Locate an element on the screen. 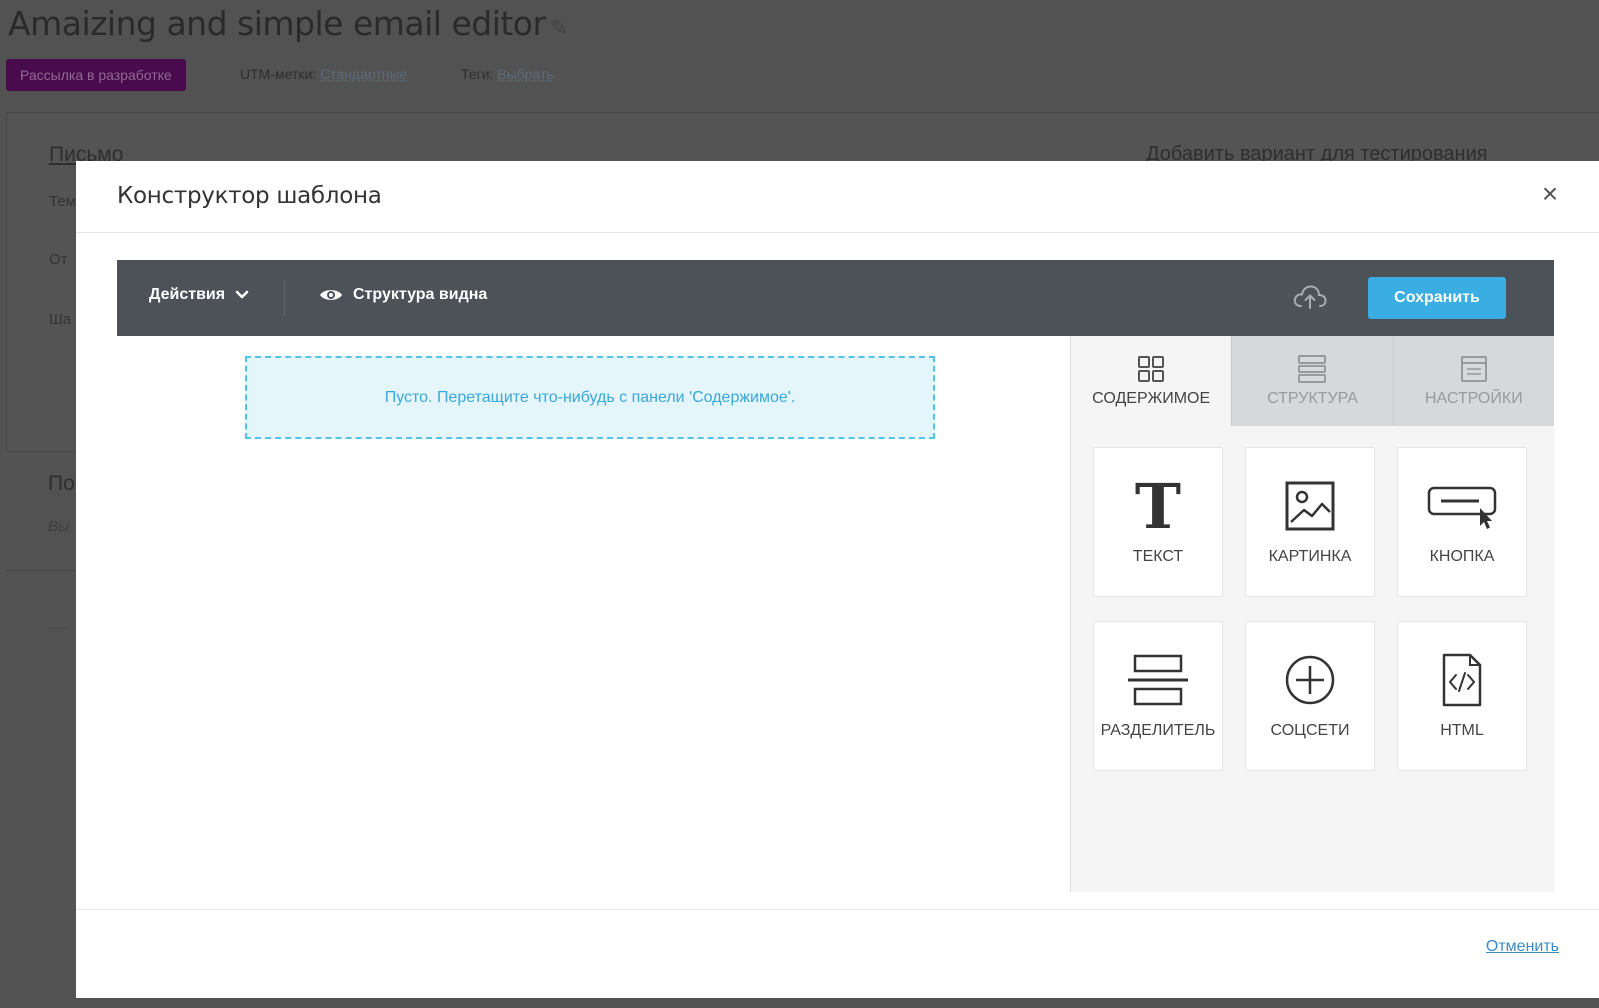 The image size is (1599, 1008). text-icon: T is located at coordinates (1158, 506).